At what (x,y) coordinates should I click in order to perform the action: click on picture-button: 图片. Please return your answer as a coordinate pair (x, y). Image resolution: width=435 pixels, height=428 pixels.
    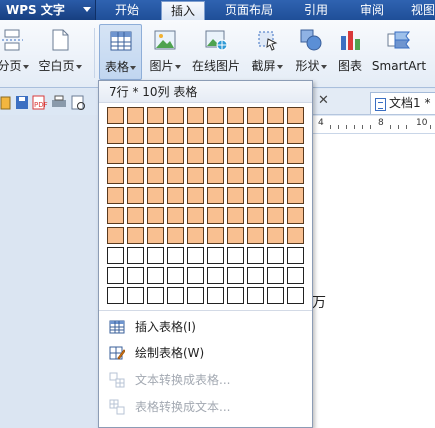
    Looking at the image, I should click on (165, 52).